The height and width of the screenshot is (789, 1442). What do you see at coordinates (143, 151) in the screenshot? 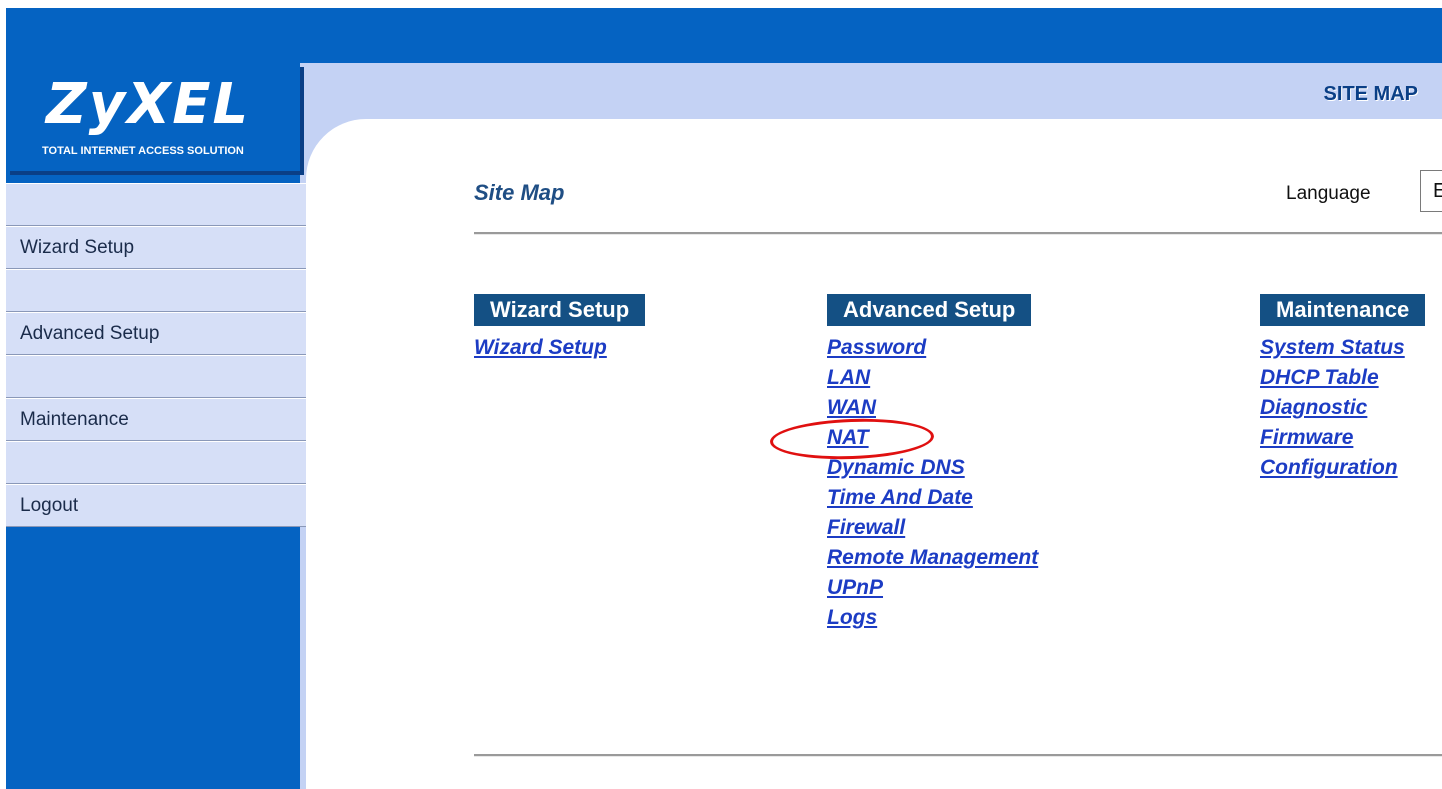
I see `logo-tagline: Total Internet Access Solution` at bounding box center [143, 151].